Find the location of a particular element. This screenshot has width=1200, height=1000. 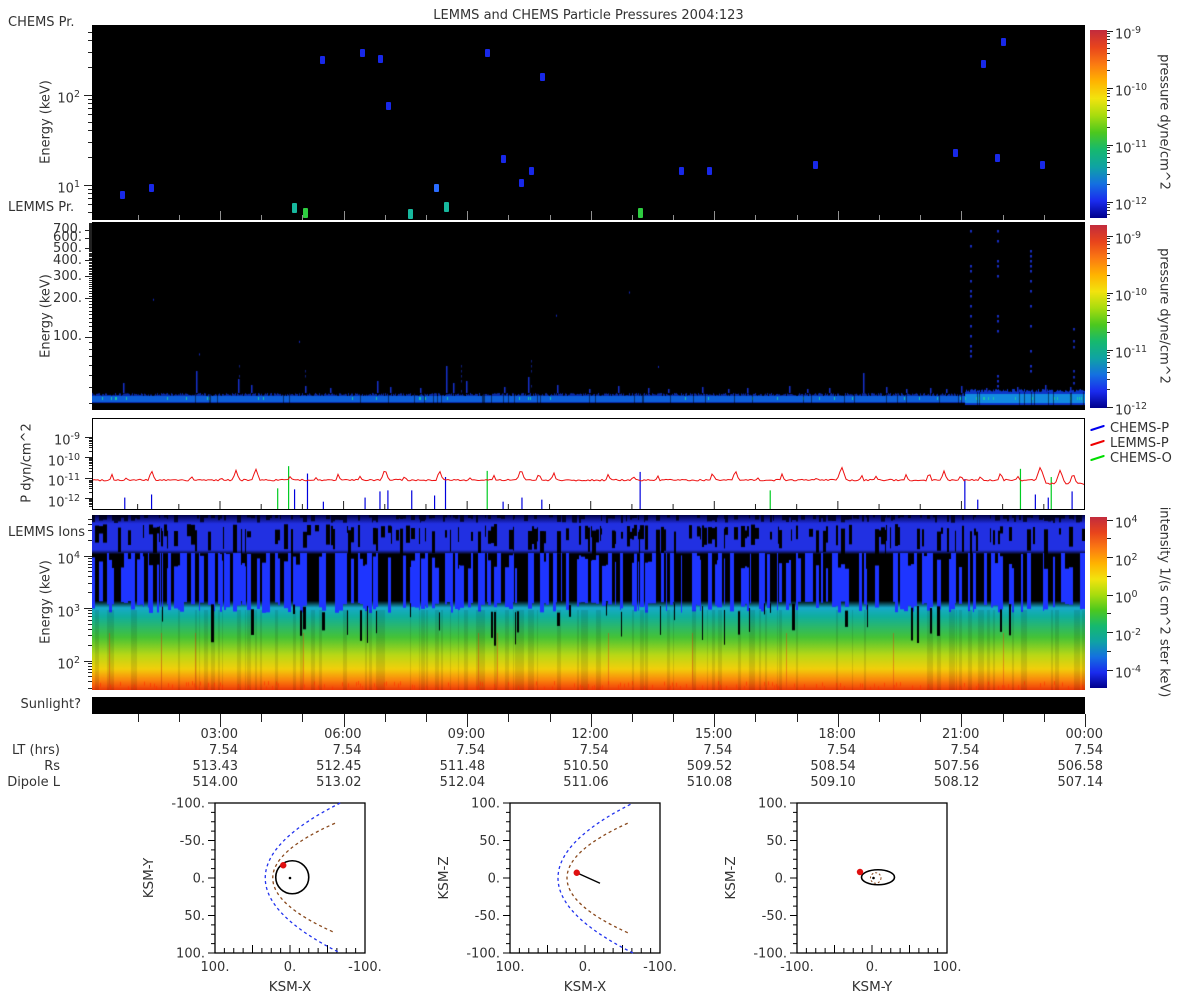

ephemeris-value: 507.14 is located at coordinates (1080, 782).